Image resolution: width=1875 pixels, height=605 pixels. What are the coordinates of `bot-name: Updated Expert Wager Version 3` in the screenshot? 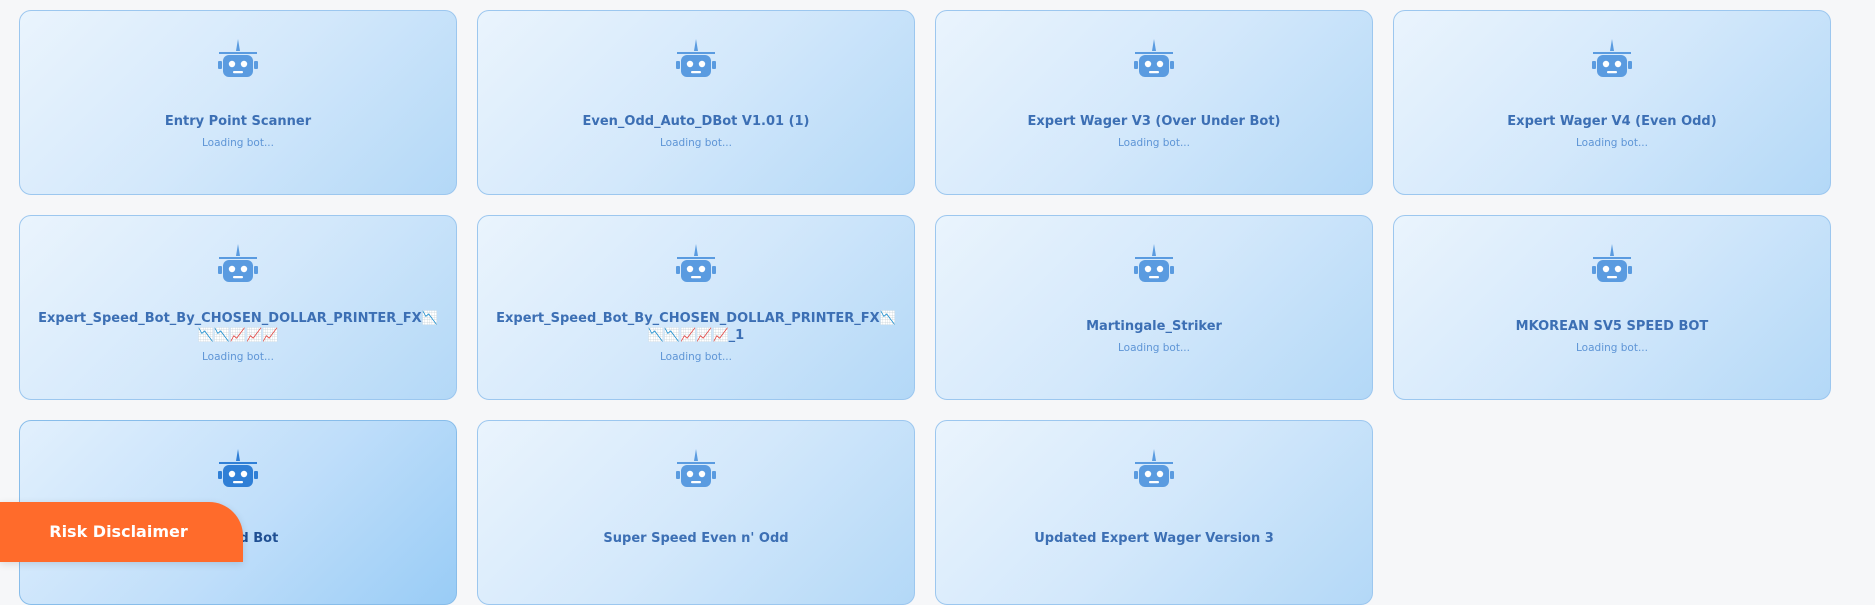 It's located at (1154, 538).